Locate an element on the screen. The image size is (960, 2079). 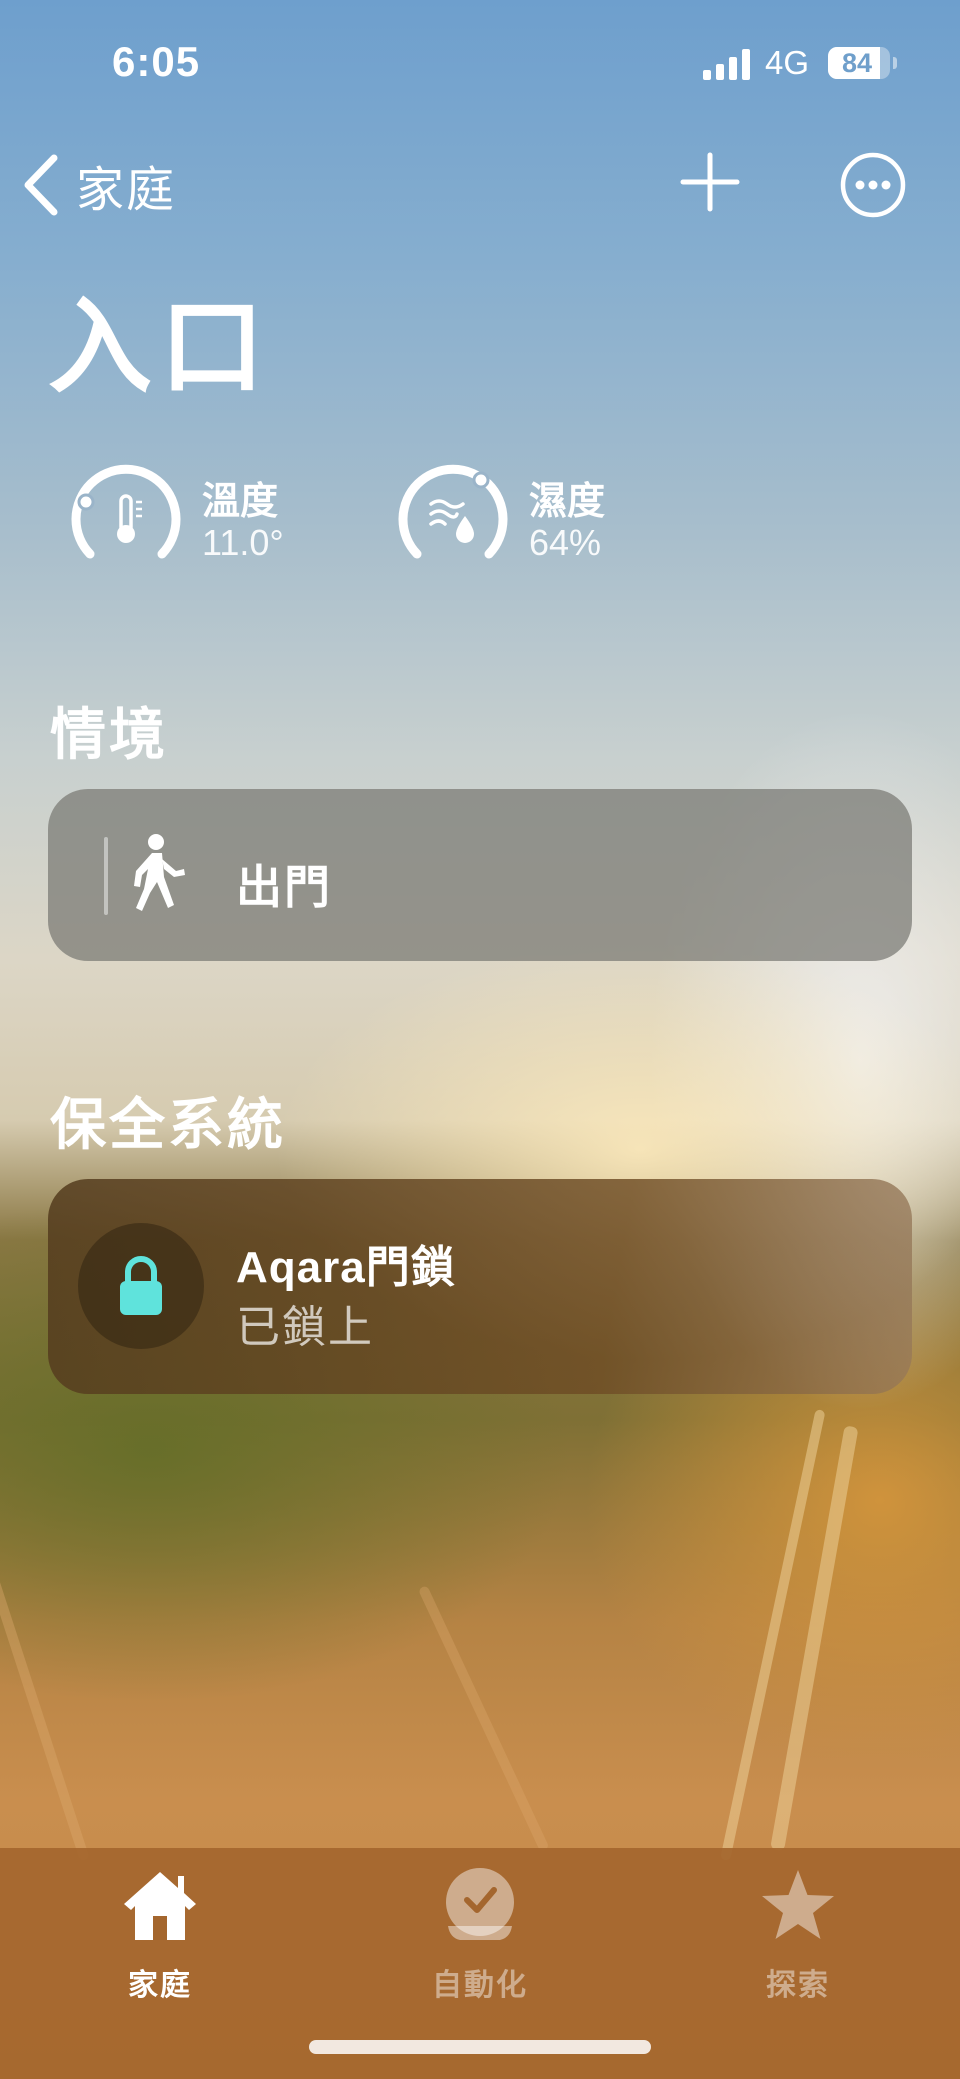
scene-label: 出門 is located at coordinates (284, 887).